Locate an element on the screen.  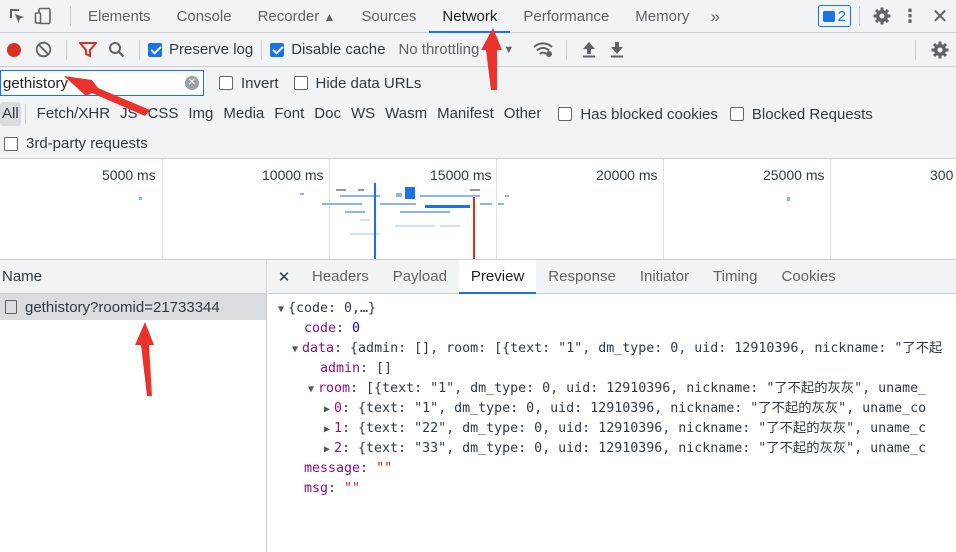
disable-cache-checkbox is located at coordinates (277, 49).